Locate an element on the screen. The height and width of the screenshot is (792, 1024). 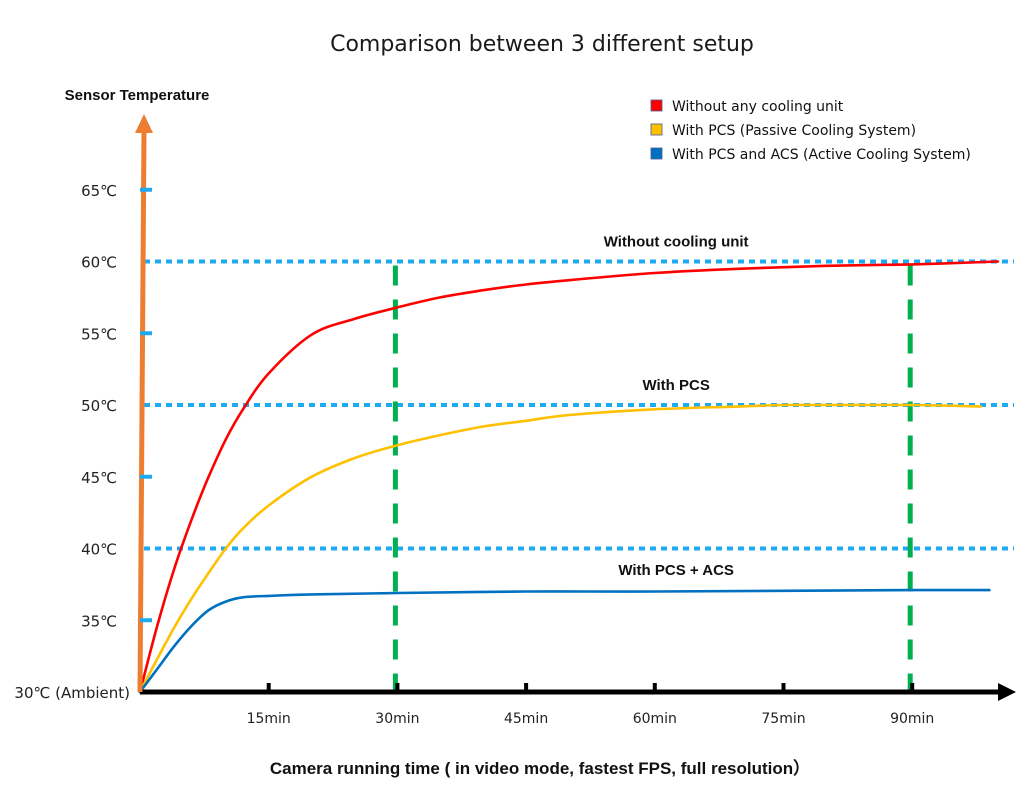
x-tick-label-45: 45min is located at coordinates (526, 719).